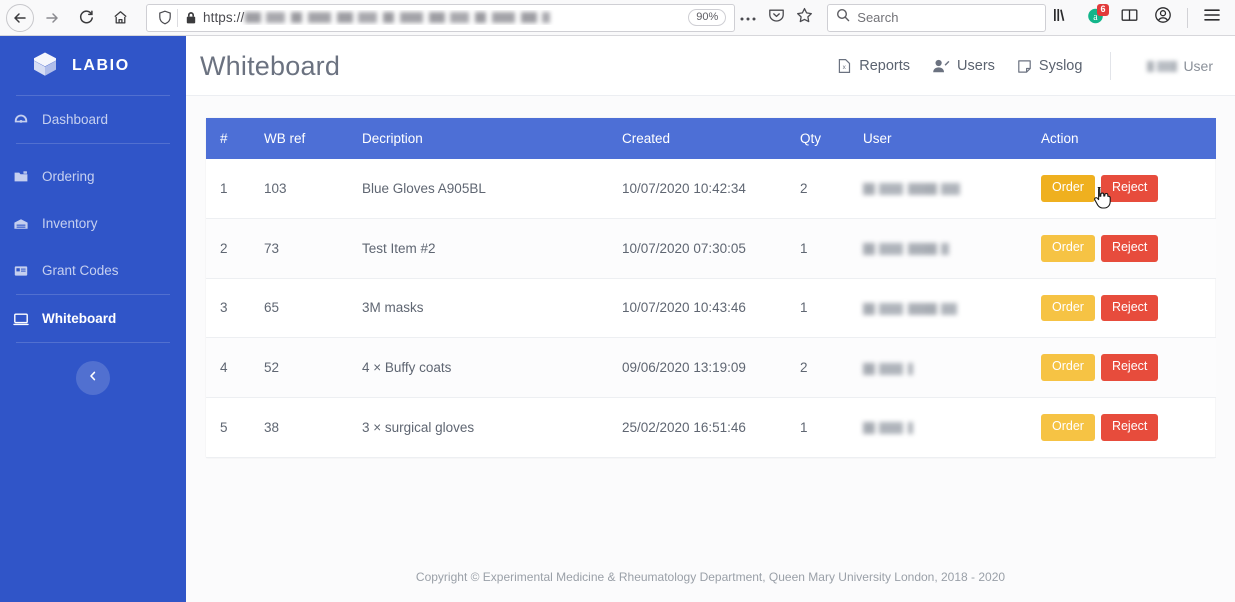  I want to click on cell-created: 25/02/2020 16:51:46, so click(711, 427).